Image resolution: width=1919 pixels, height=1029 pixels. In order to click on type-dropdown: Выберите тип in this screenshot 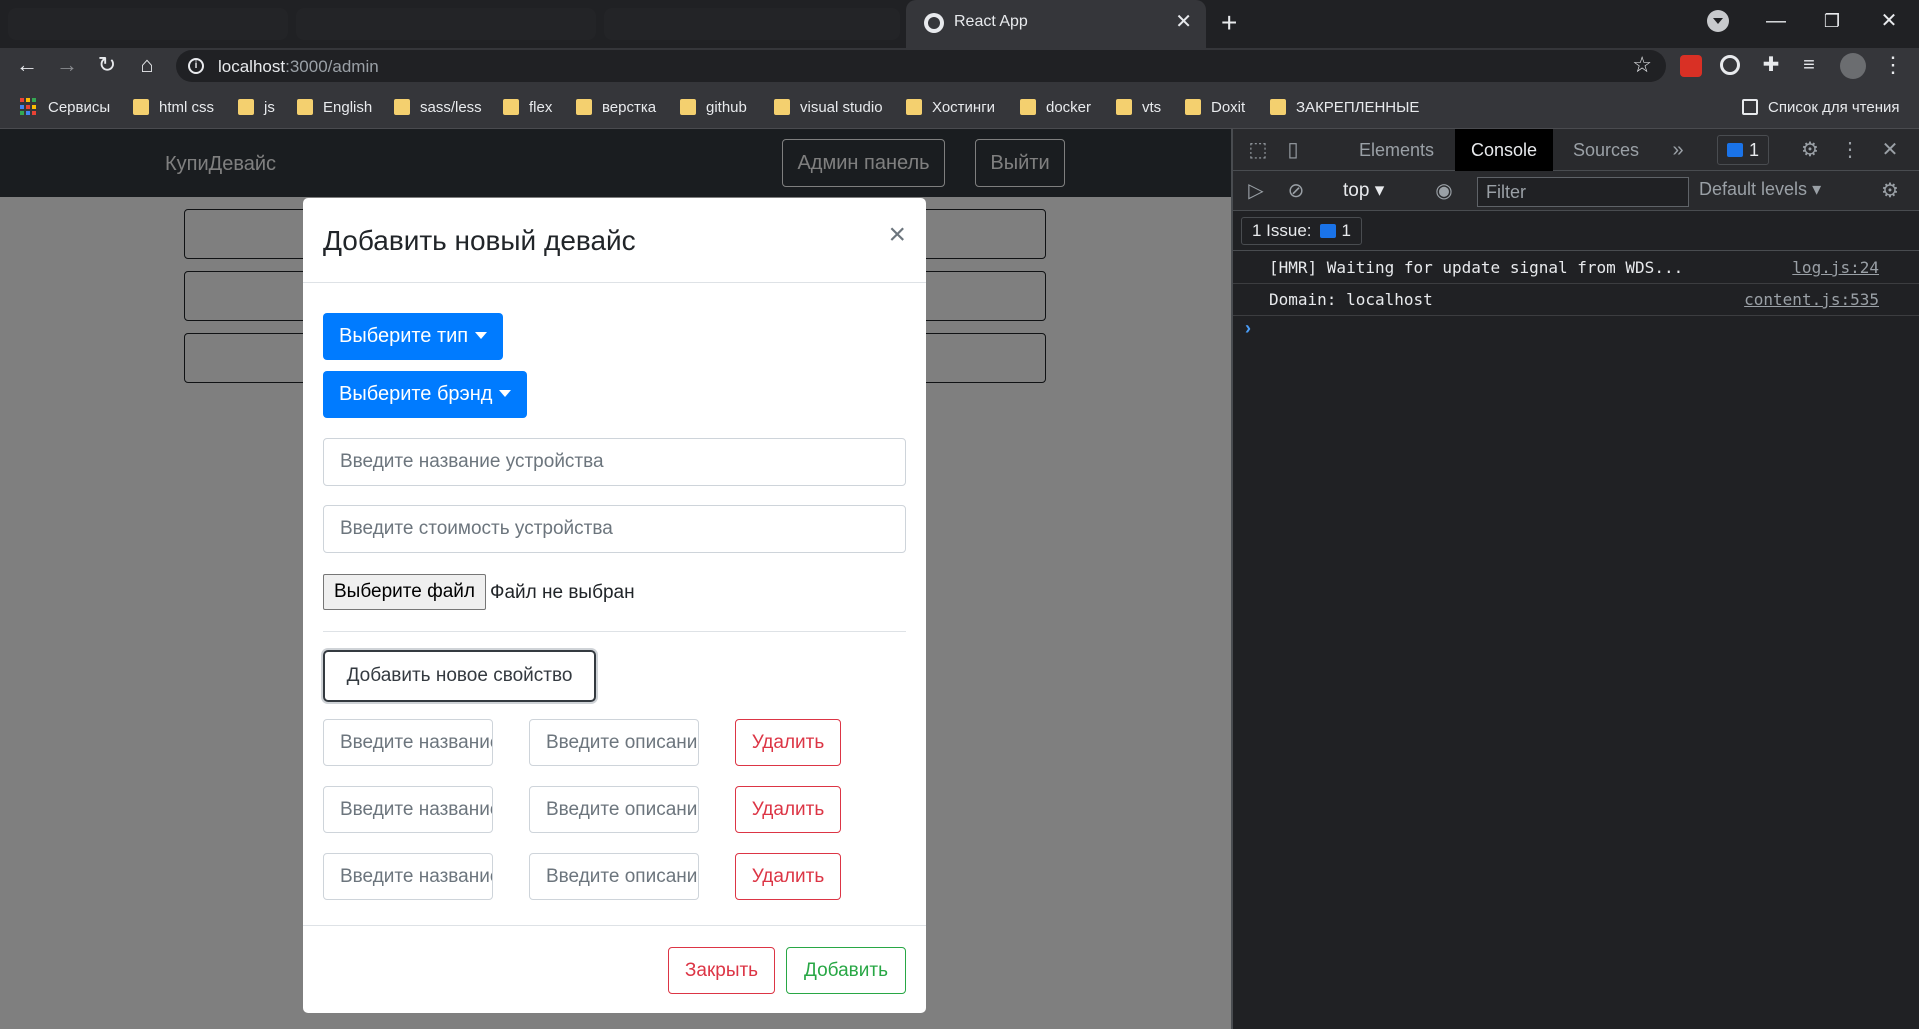, I will do `click(413, 336)`.